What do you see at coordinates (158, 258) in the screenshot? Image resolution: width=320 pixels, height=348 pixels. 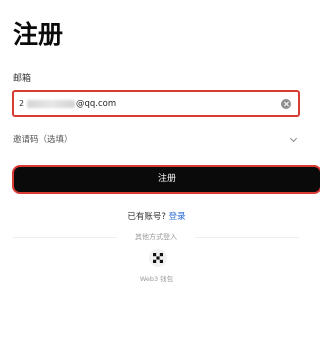 I see `web3-wallet-icon` at bounding box center [158, 258].